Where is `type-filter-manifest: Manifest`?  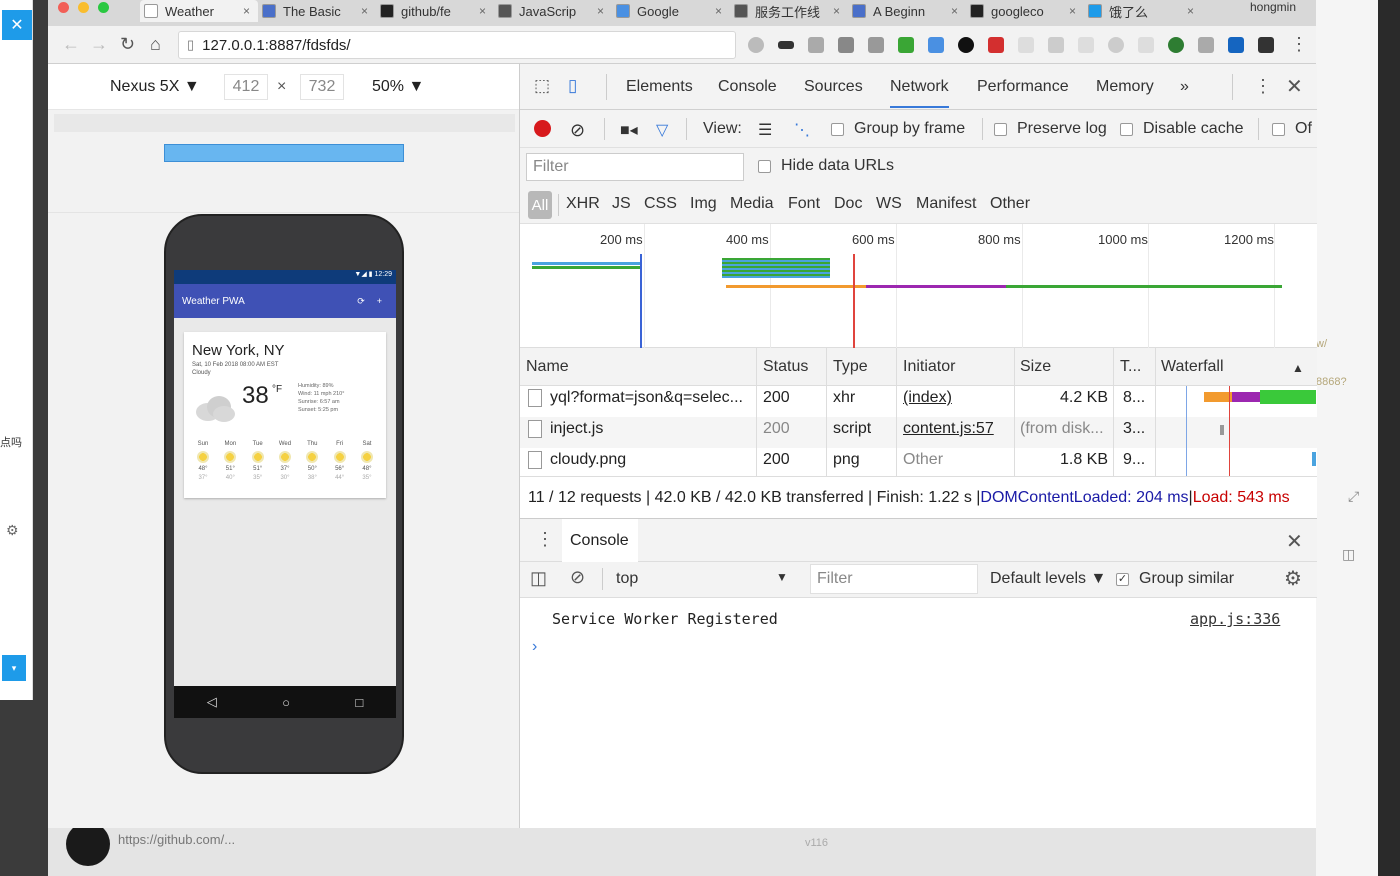
type-filter-manifest: Manifest is located at coordinates (946, 204).